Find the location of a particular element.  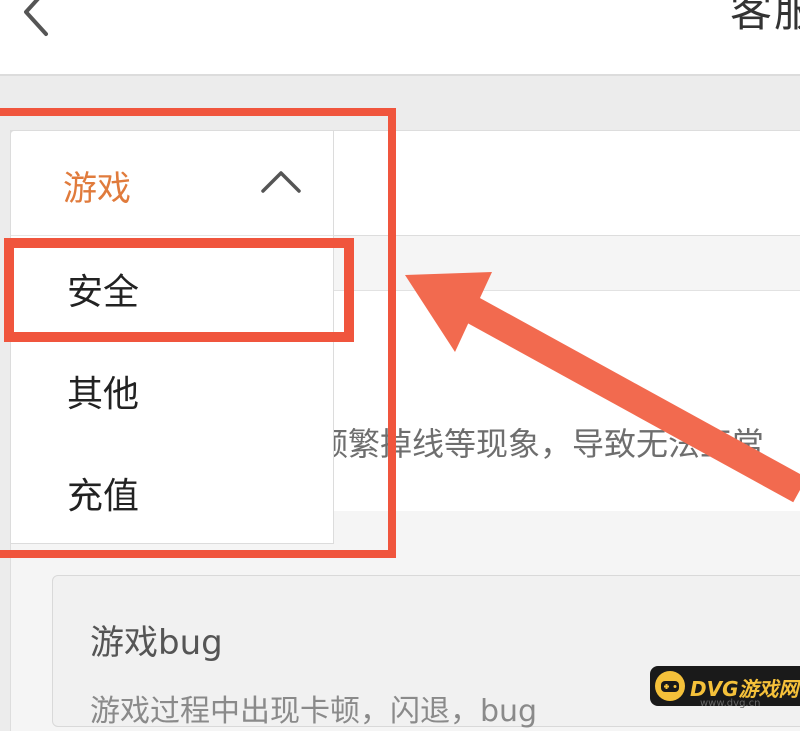

description-text: 频繁掉线等现象，导致无法正常 is located at coordinates (547, 444).